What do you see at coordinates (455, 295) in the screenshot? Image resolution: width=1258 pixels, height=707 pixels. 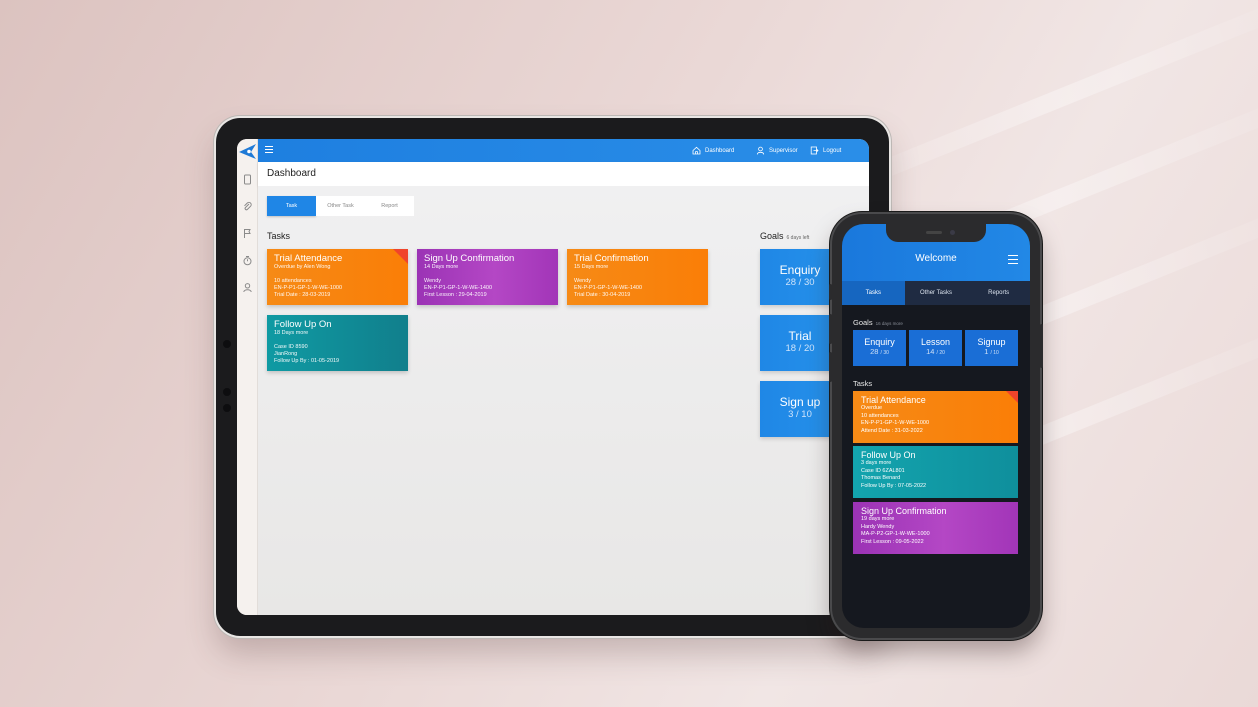 I see `task-detail: First Lesson : 29-04-2019` at bounding box center [455, 295].